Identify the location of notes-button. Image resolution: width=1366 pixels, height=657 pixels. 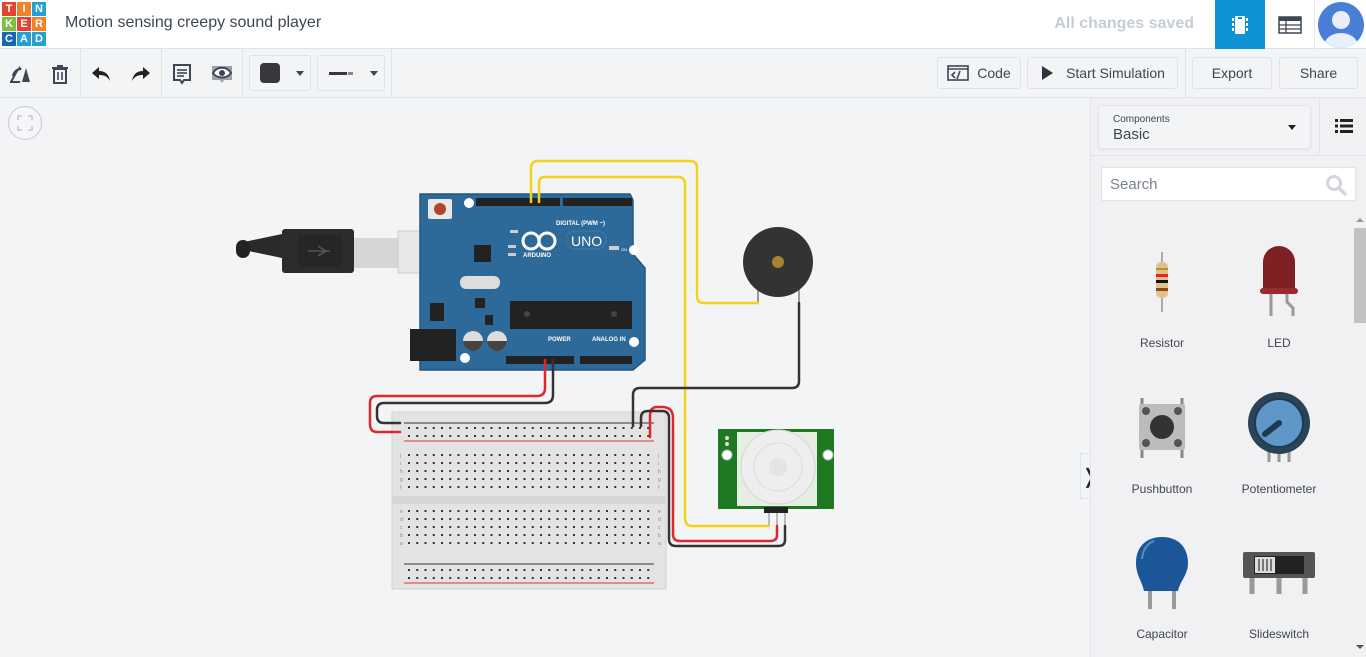
(182, 74).